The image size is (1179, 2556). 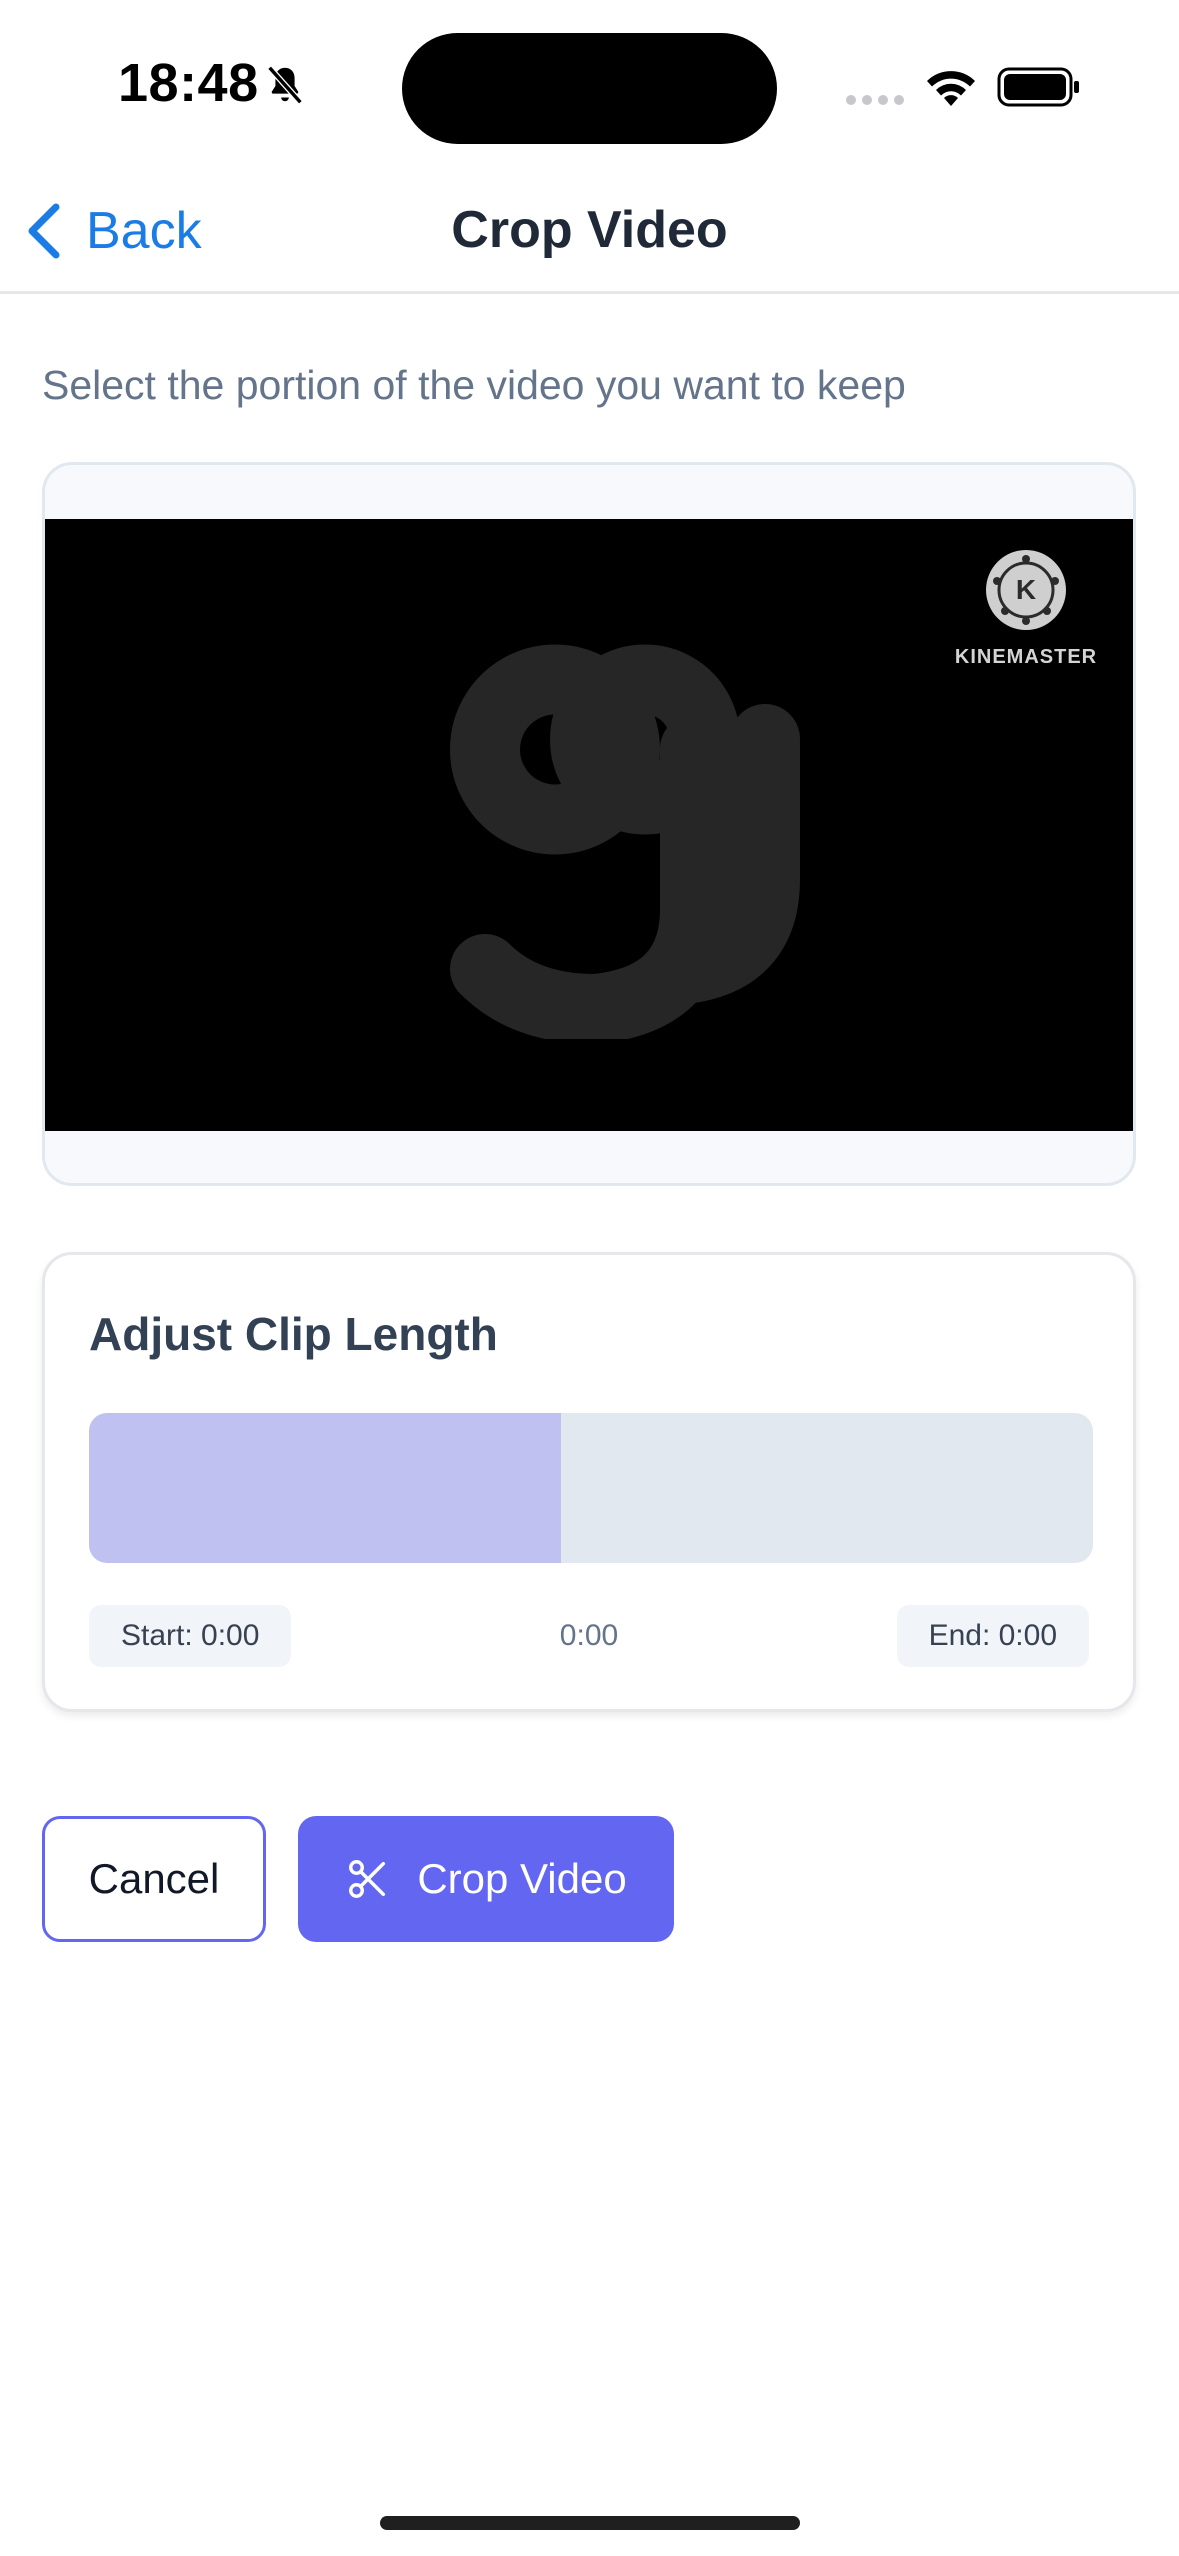 I want to click on wifi-icon, so click(x=951, y=88).